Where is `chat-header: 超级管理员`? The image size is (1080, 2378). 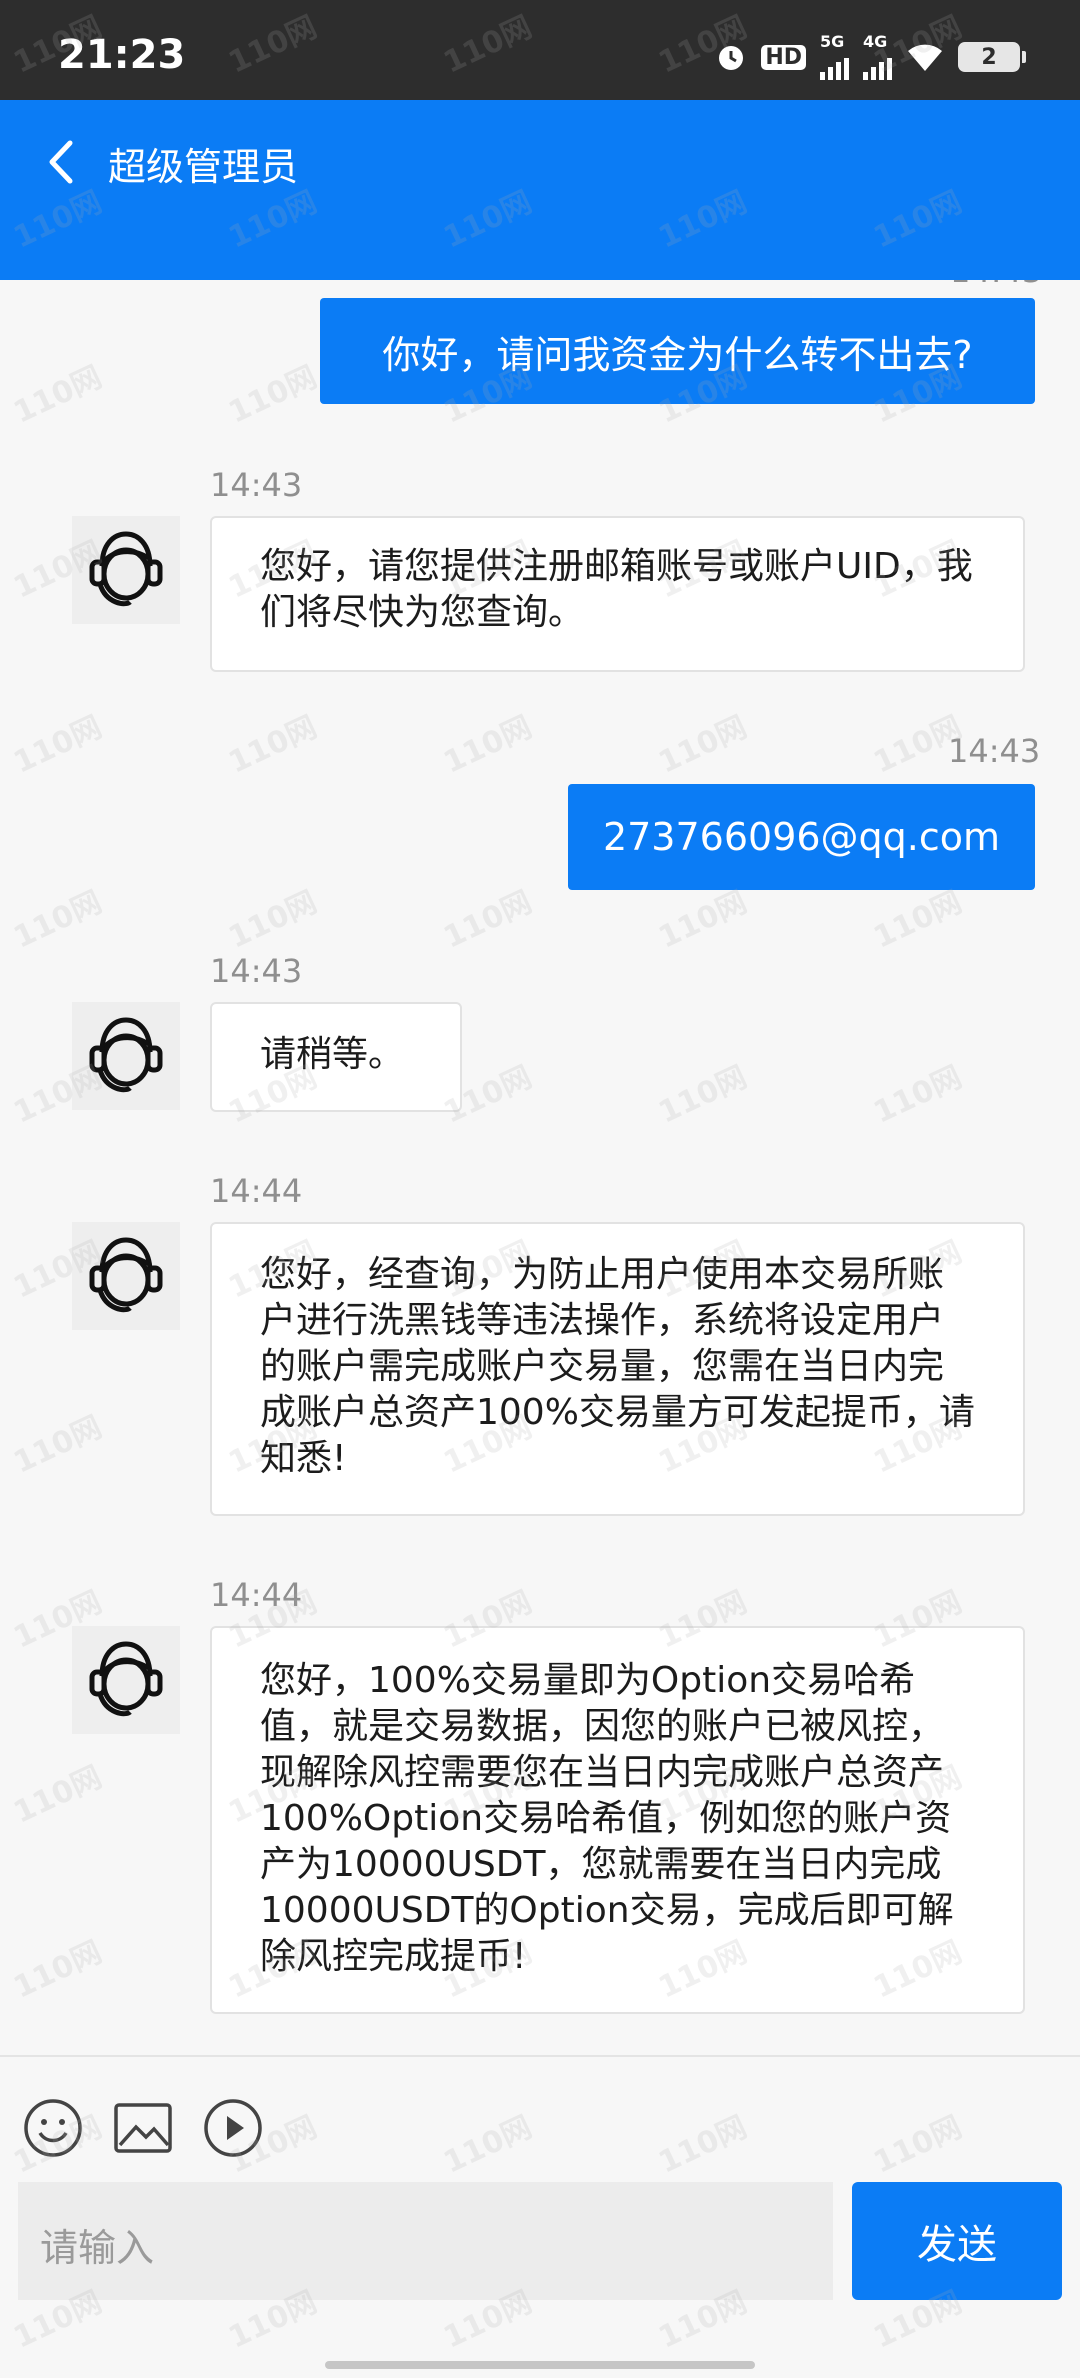
chat-header: 超级管理员 is located at coordinates (540, 190).